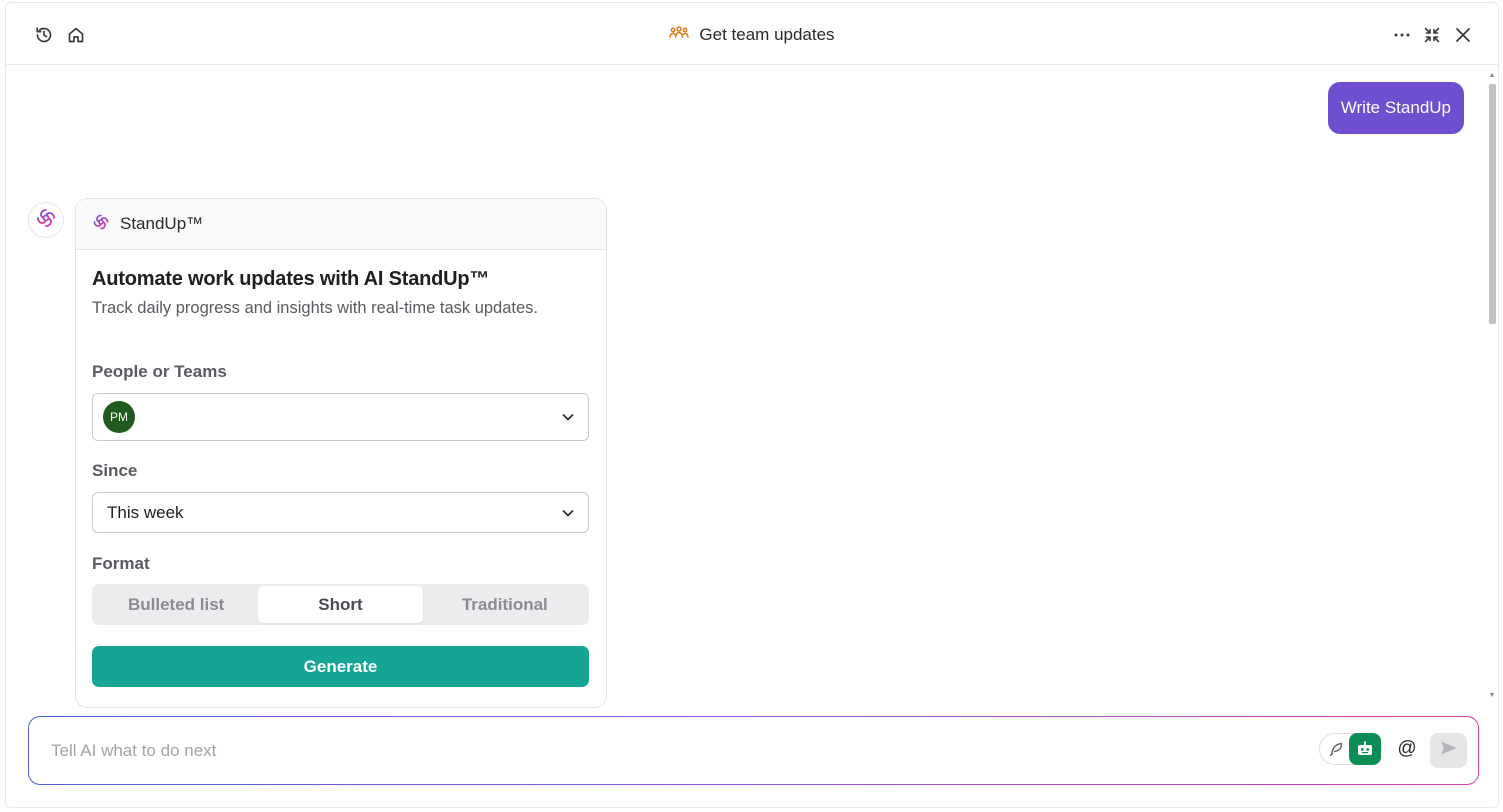 This screenshot has height=812, width=1503. What do you see at coordinates (159, 371) in the screenshot?
I see `people-label: People or Teams` at bounding box center [159, 371].